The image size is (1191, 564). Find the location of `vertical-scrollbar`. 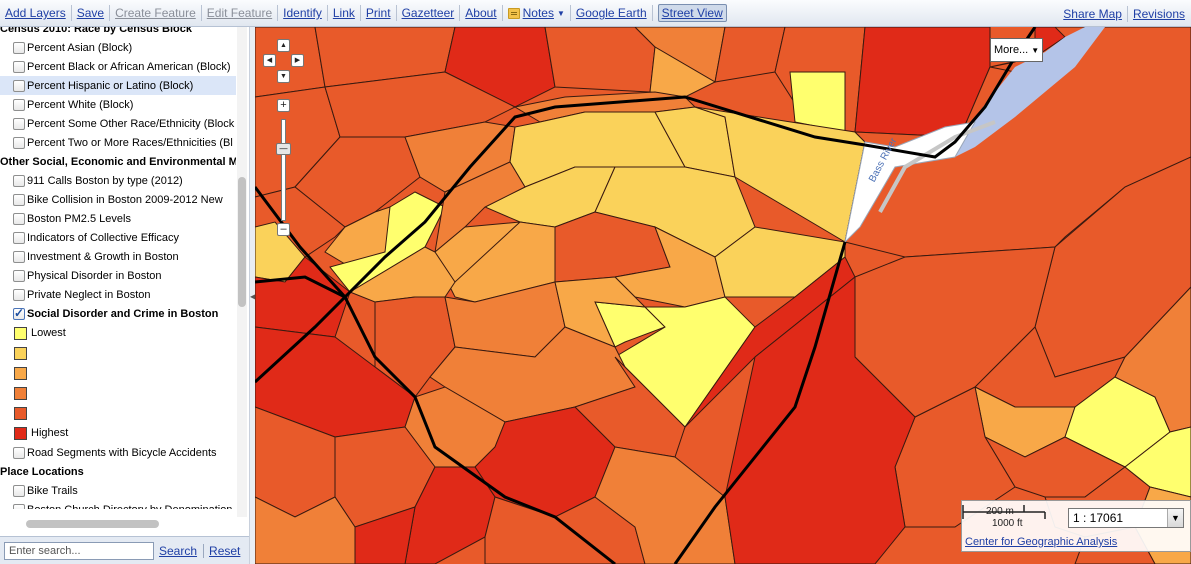

vertical-scrollbar is located at coordinates (242, 272).